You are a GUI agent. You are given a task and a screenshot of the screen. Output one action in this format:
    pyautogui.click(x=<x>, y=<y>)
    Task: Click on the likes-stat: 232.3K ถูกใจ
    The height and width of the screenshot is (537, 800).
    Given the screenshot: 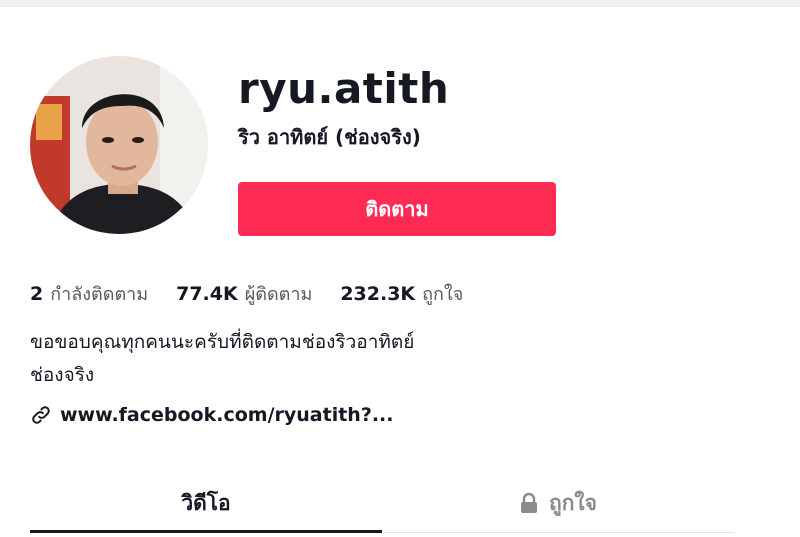 What is the action you would take?
    pyautogui.click(x=401, y=293)
    